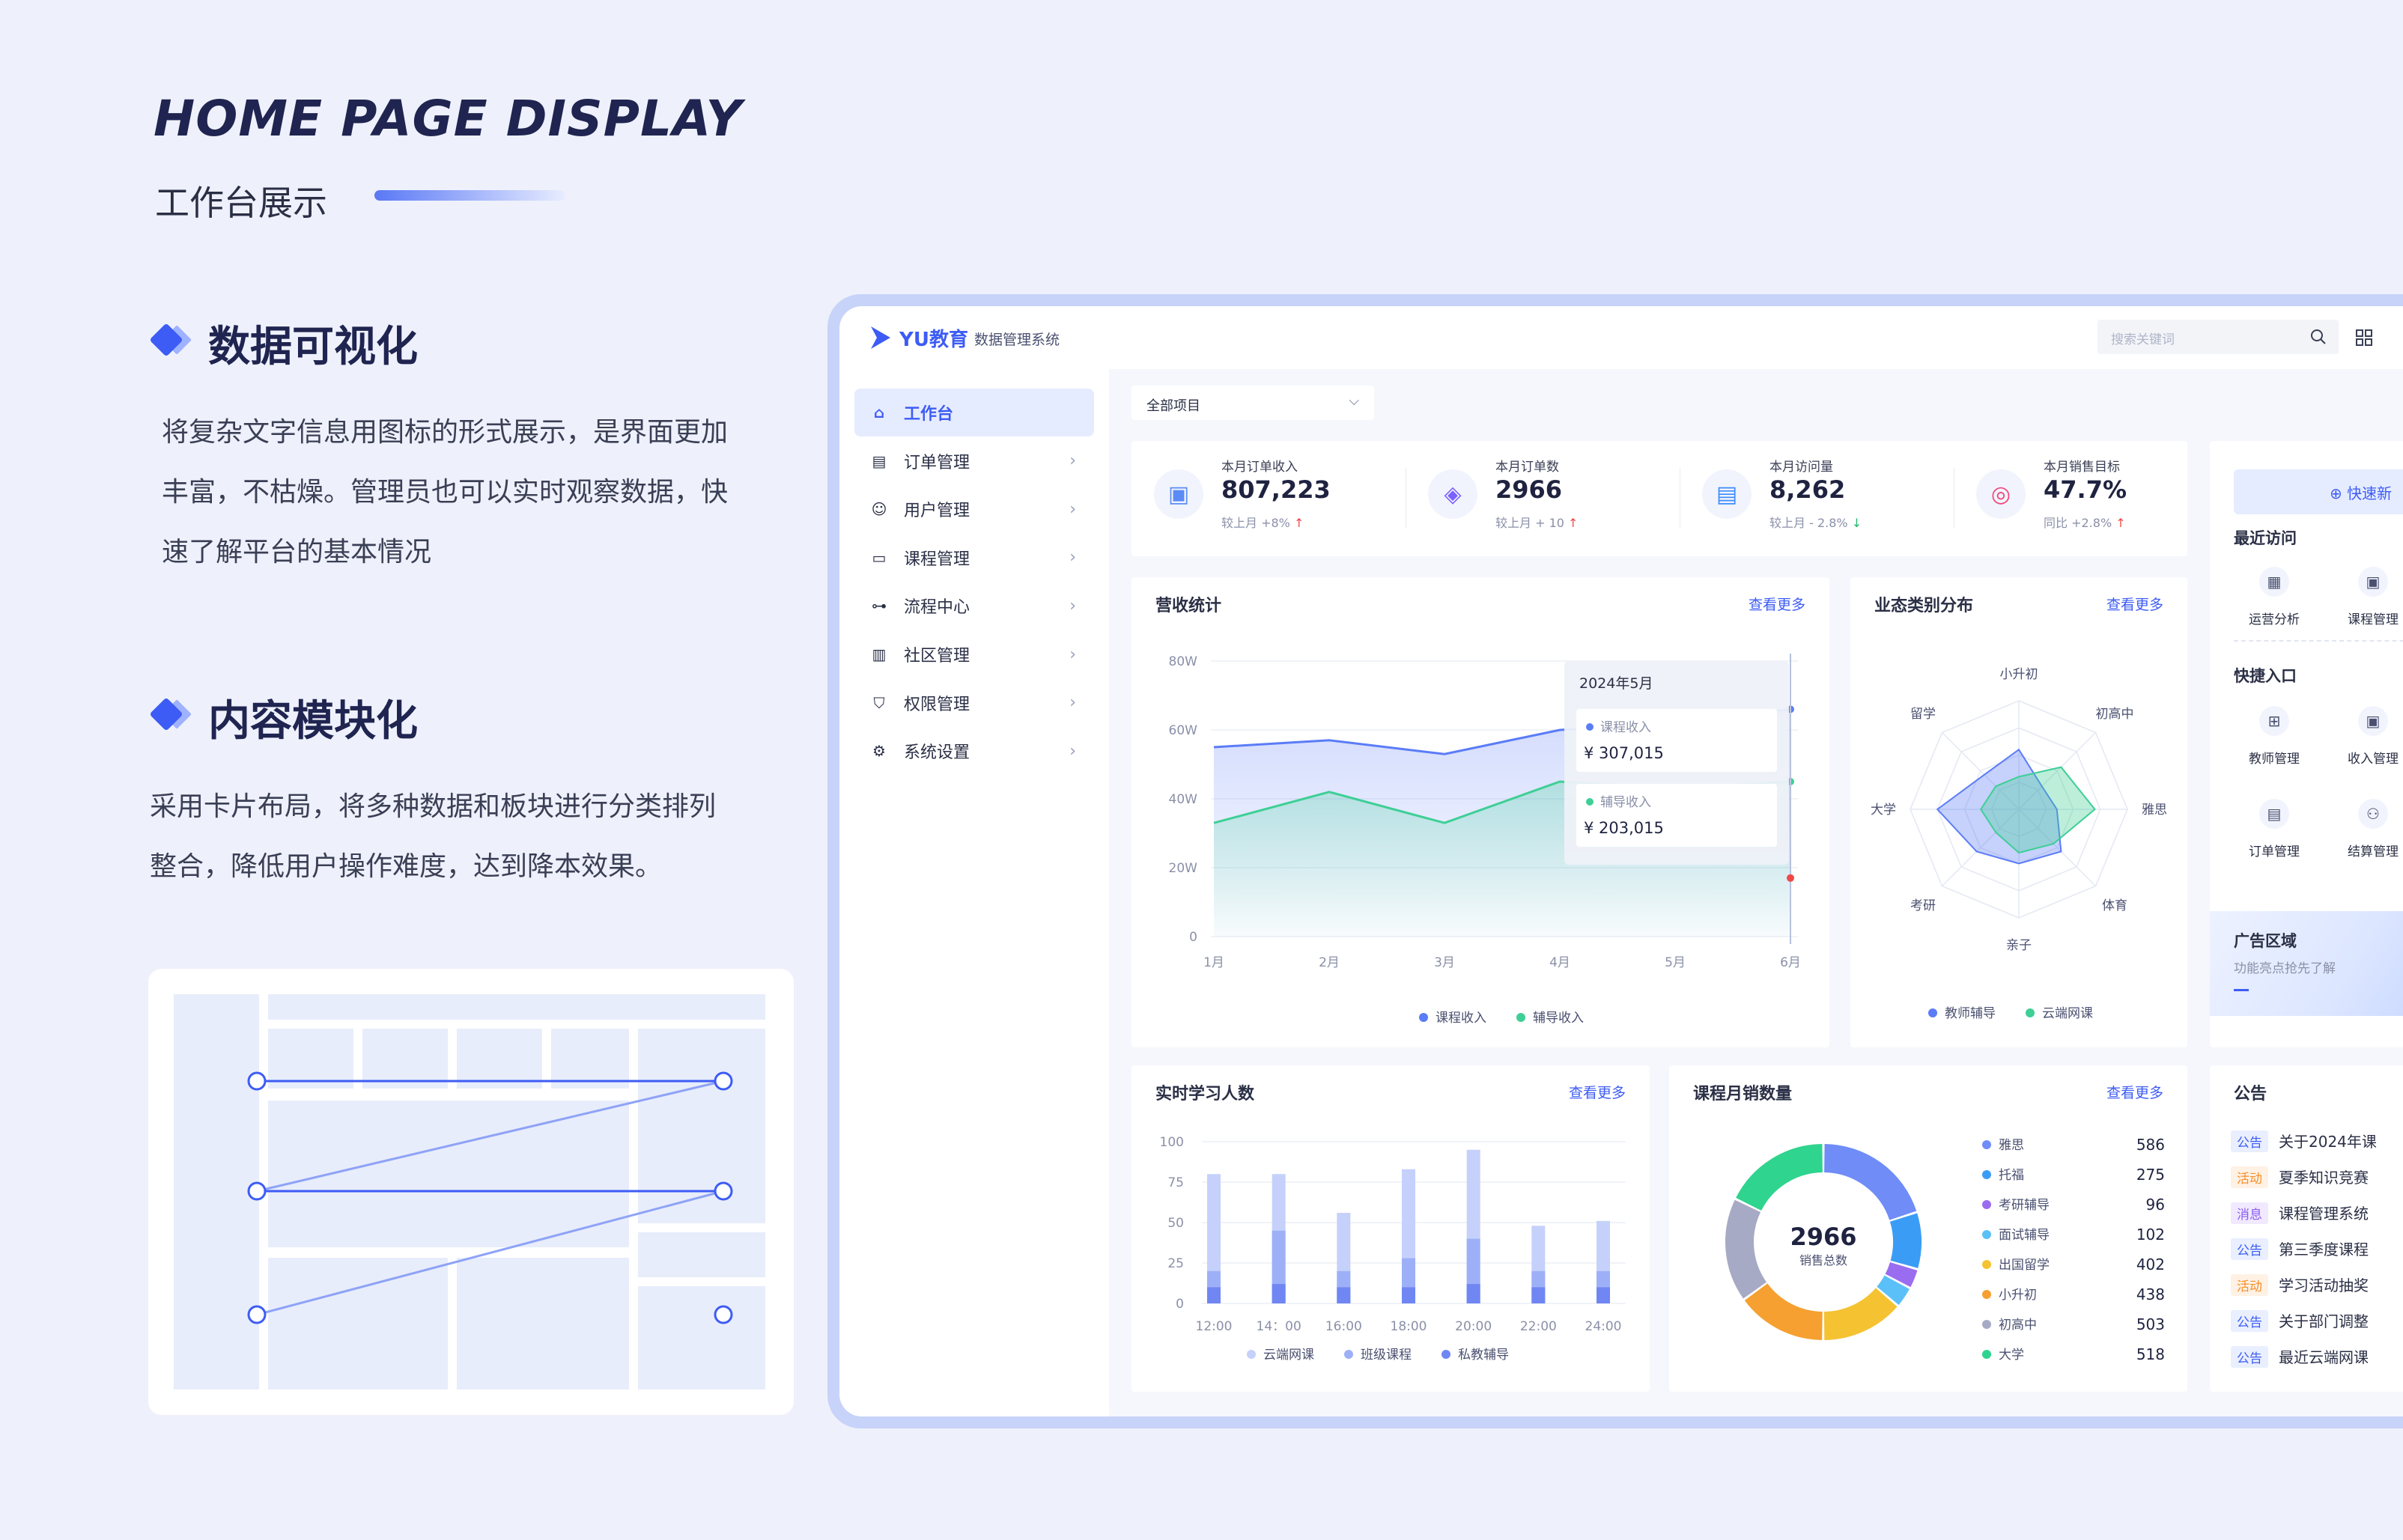 The image size is (2403, 1540). Describe the element at coordinates (1816, 522) in the screenshot. I see `stat-compare: 较上月 - 2.8% ↓` at that location.